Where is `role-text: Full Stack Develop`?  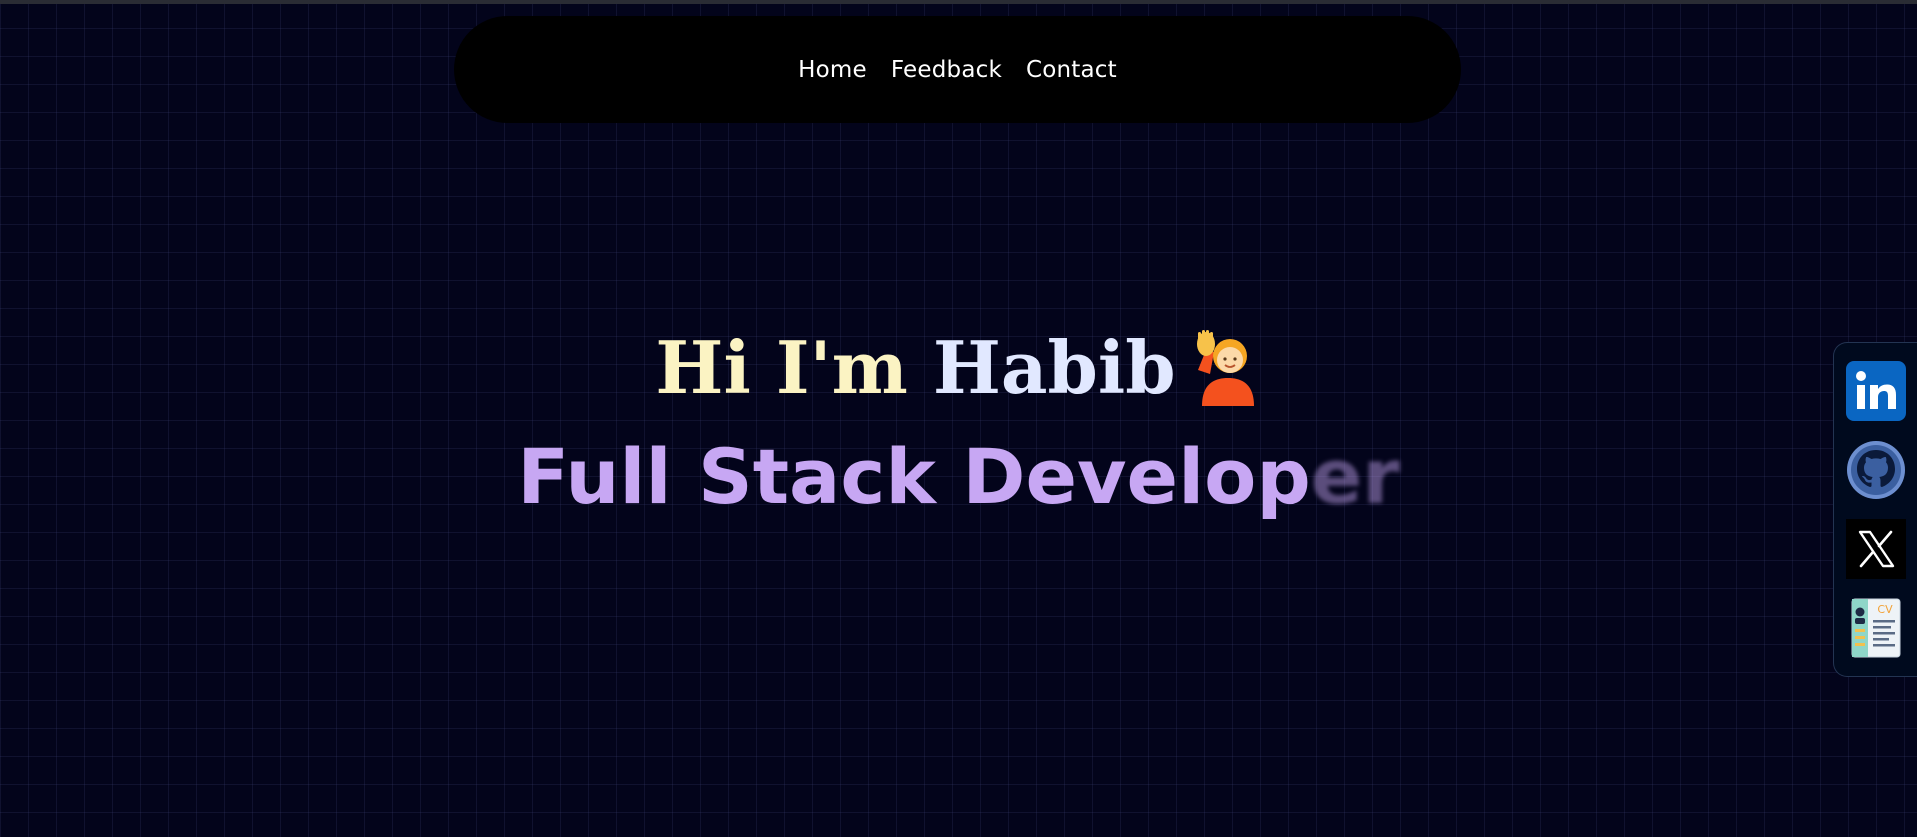 role-text: Full Stack Develop is located at coordinates (914, 476).